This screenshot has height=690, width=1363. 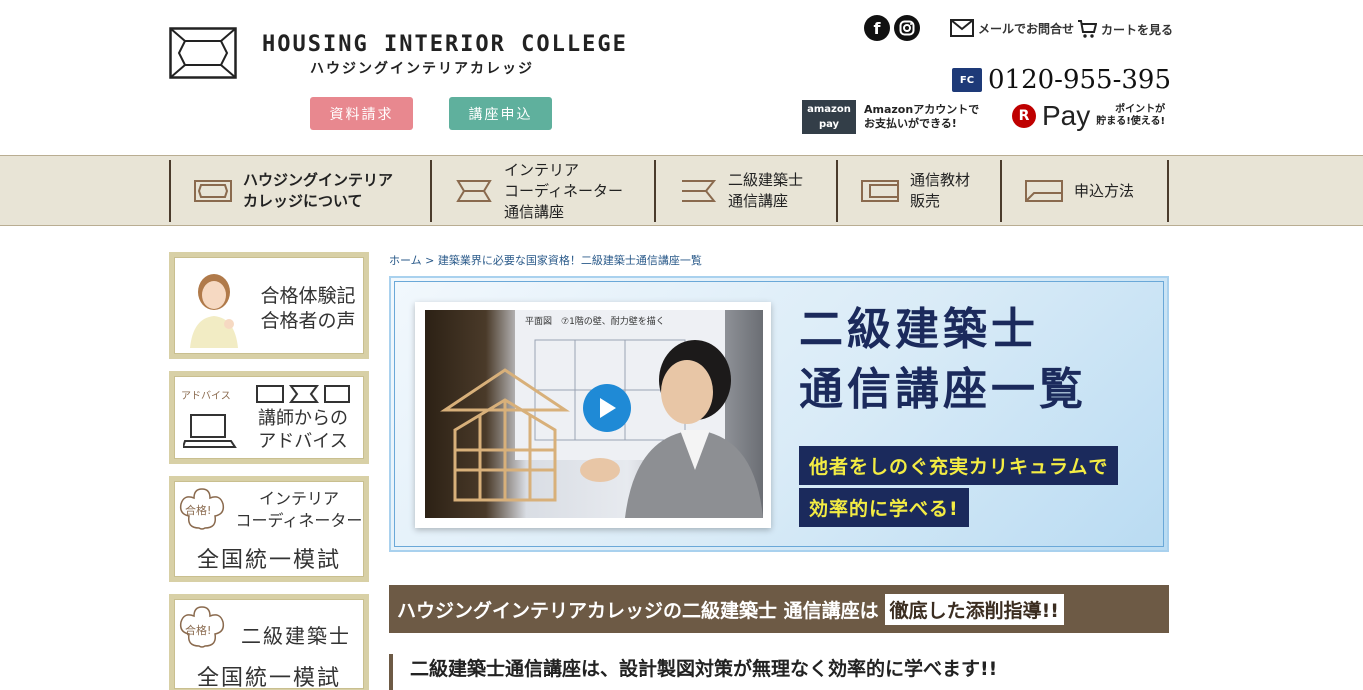 What do you see at coordinates (1087, 29) in the screenshot?
I see `cart-icon` at bounding box center [1087, 29].